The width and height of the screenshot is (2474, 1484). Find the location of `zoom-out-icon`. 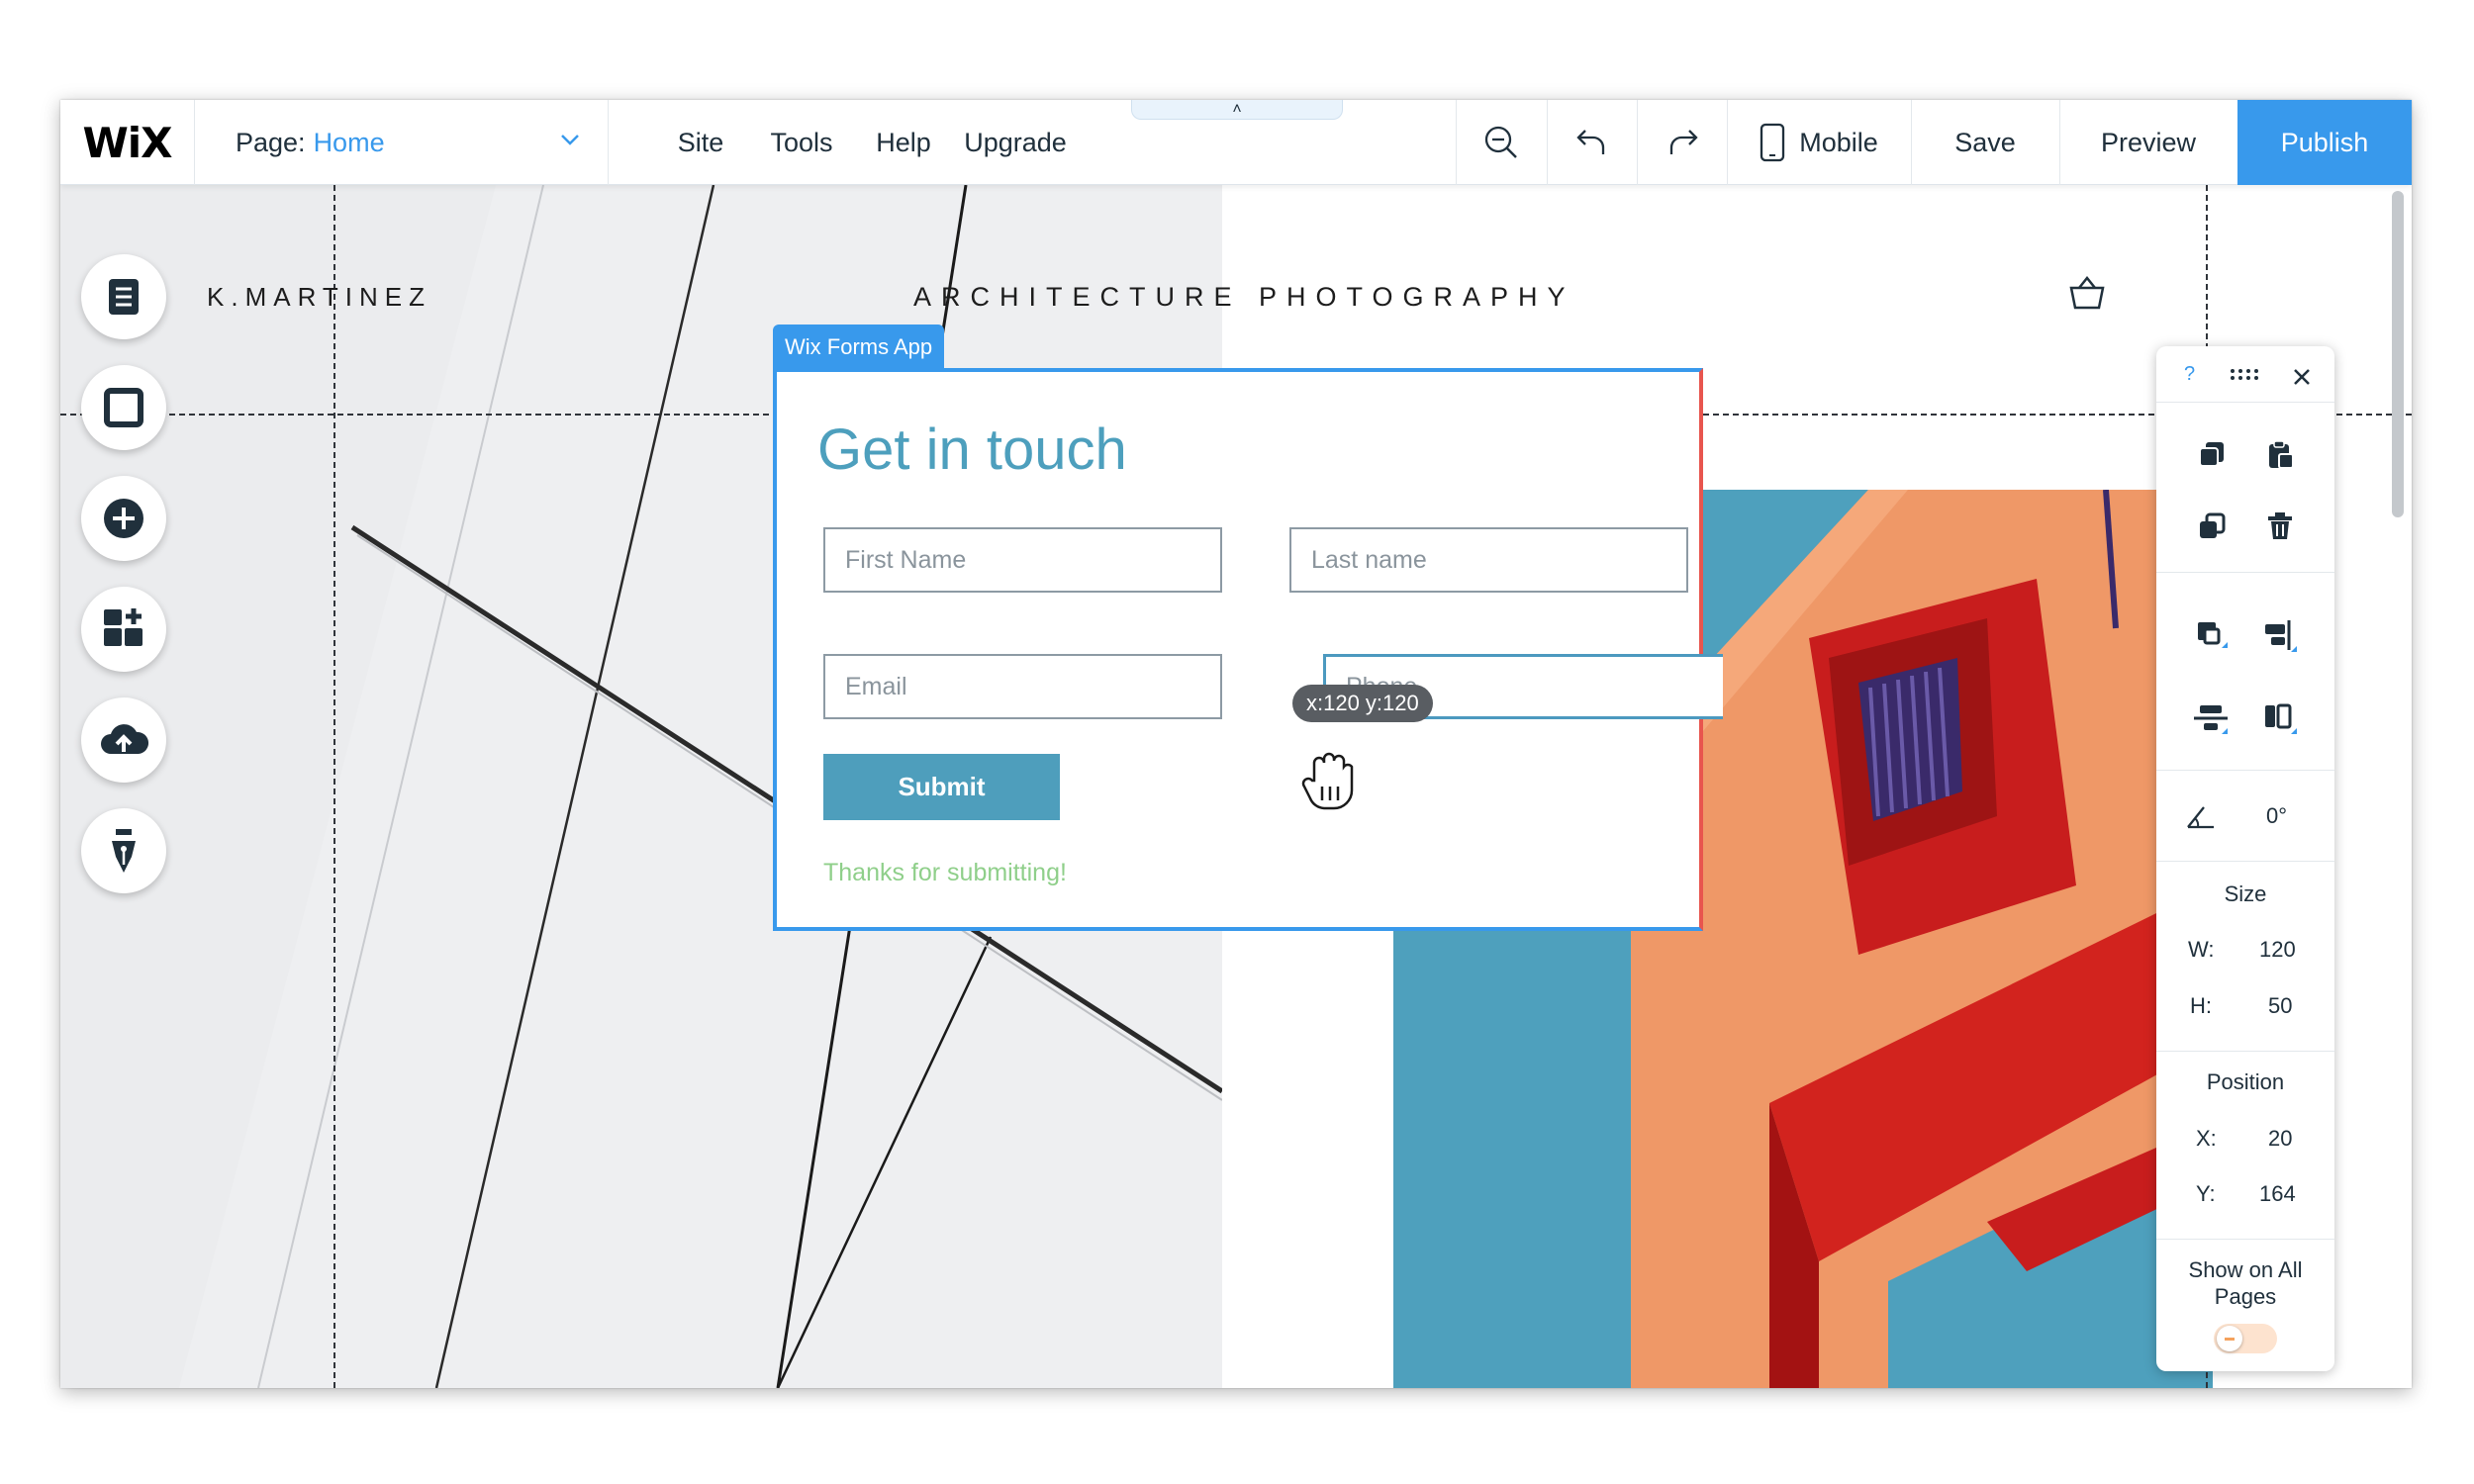

zoom-out-icon is located at coordinates (1500, 142).